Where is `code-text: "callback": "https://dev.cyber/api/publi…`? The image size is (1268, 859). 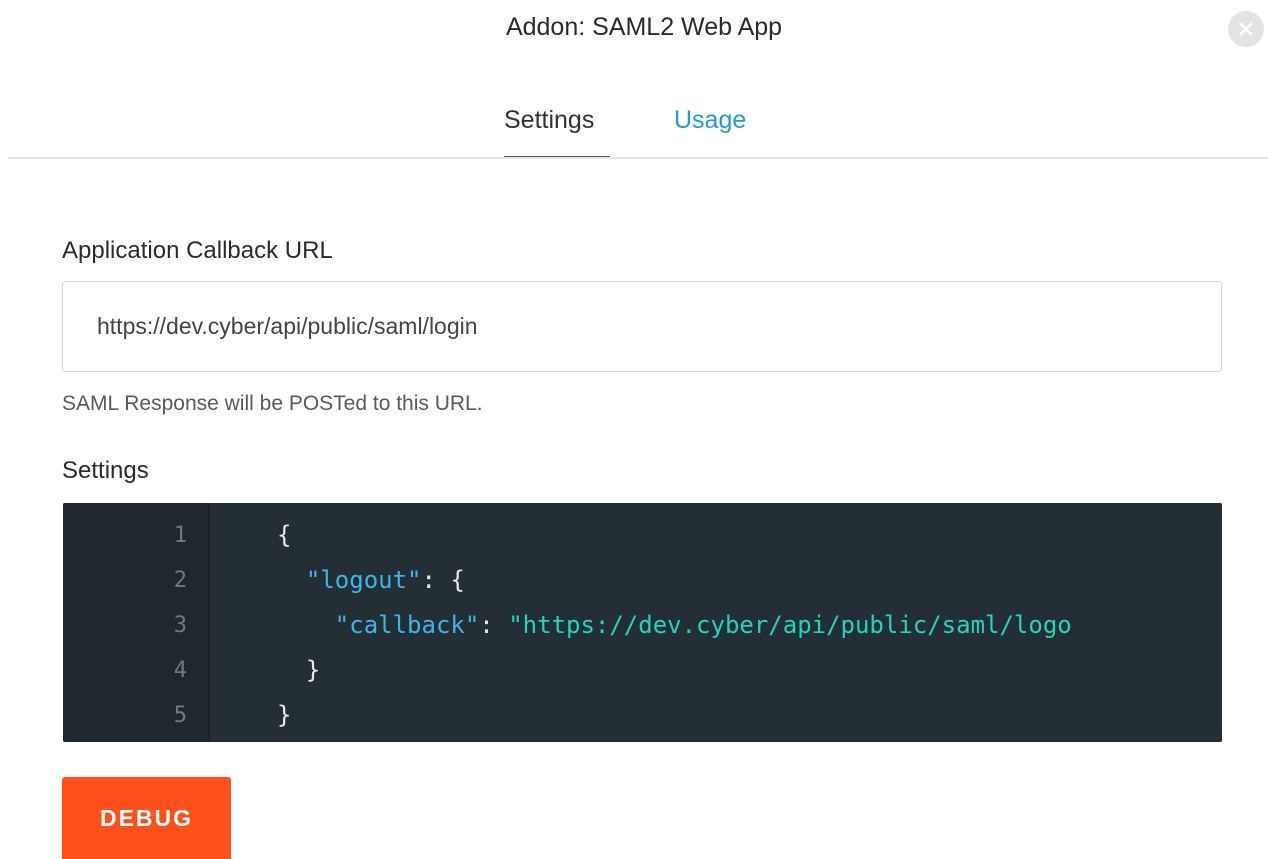 code-text: "callback": "https://dev.cyber/api/publi… is located at coordinates (703, 625).